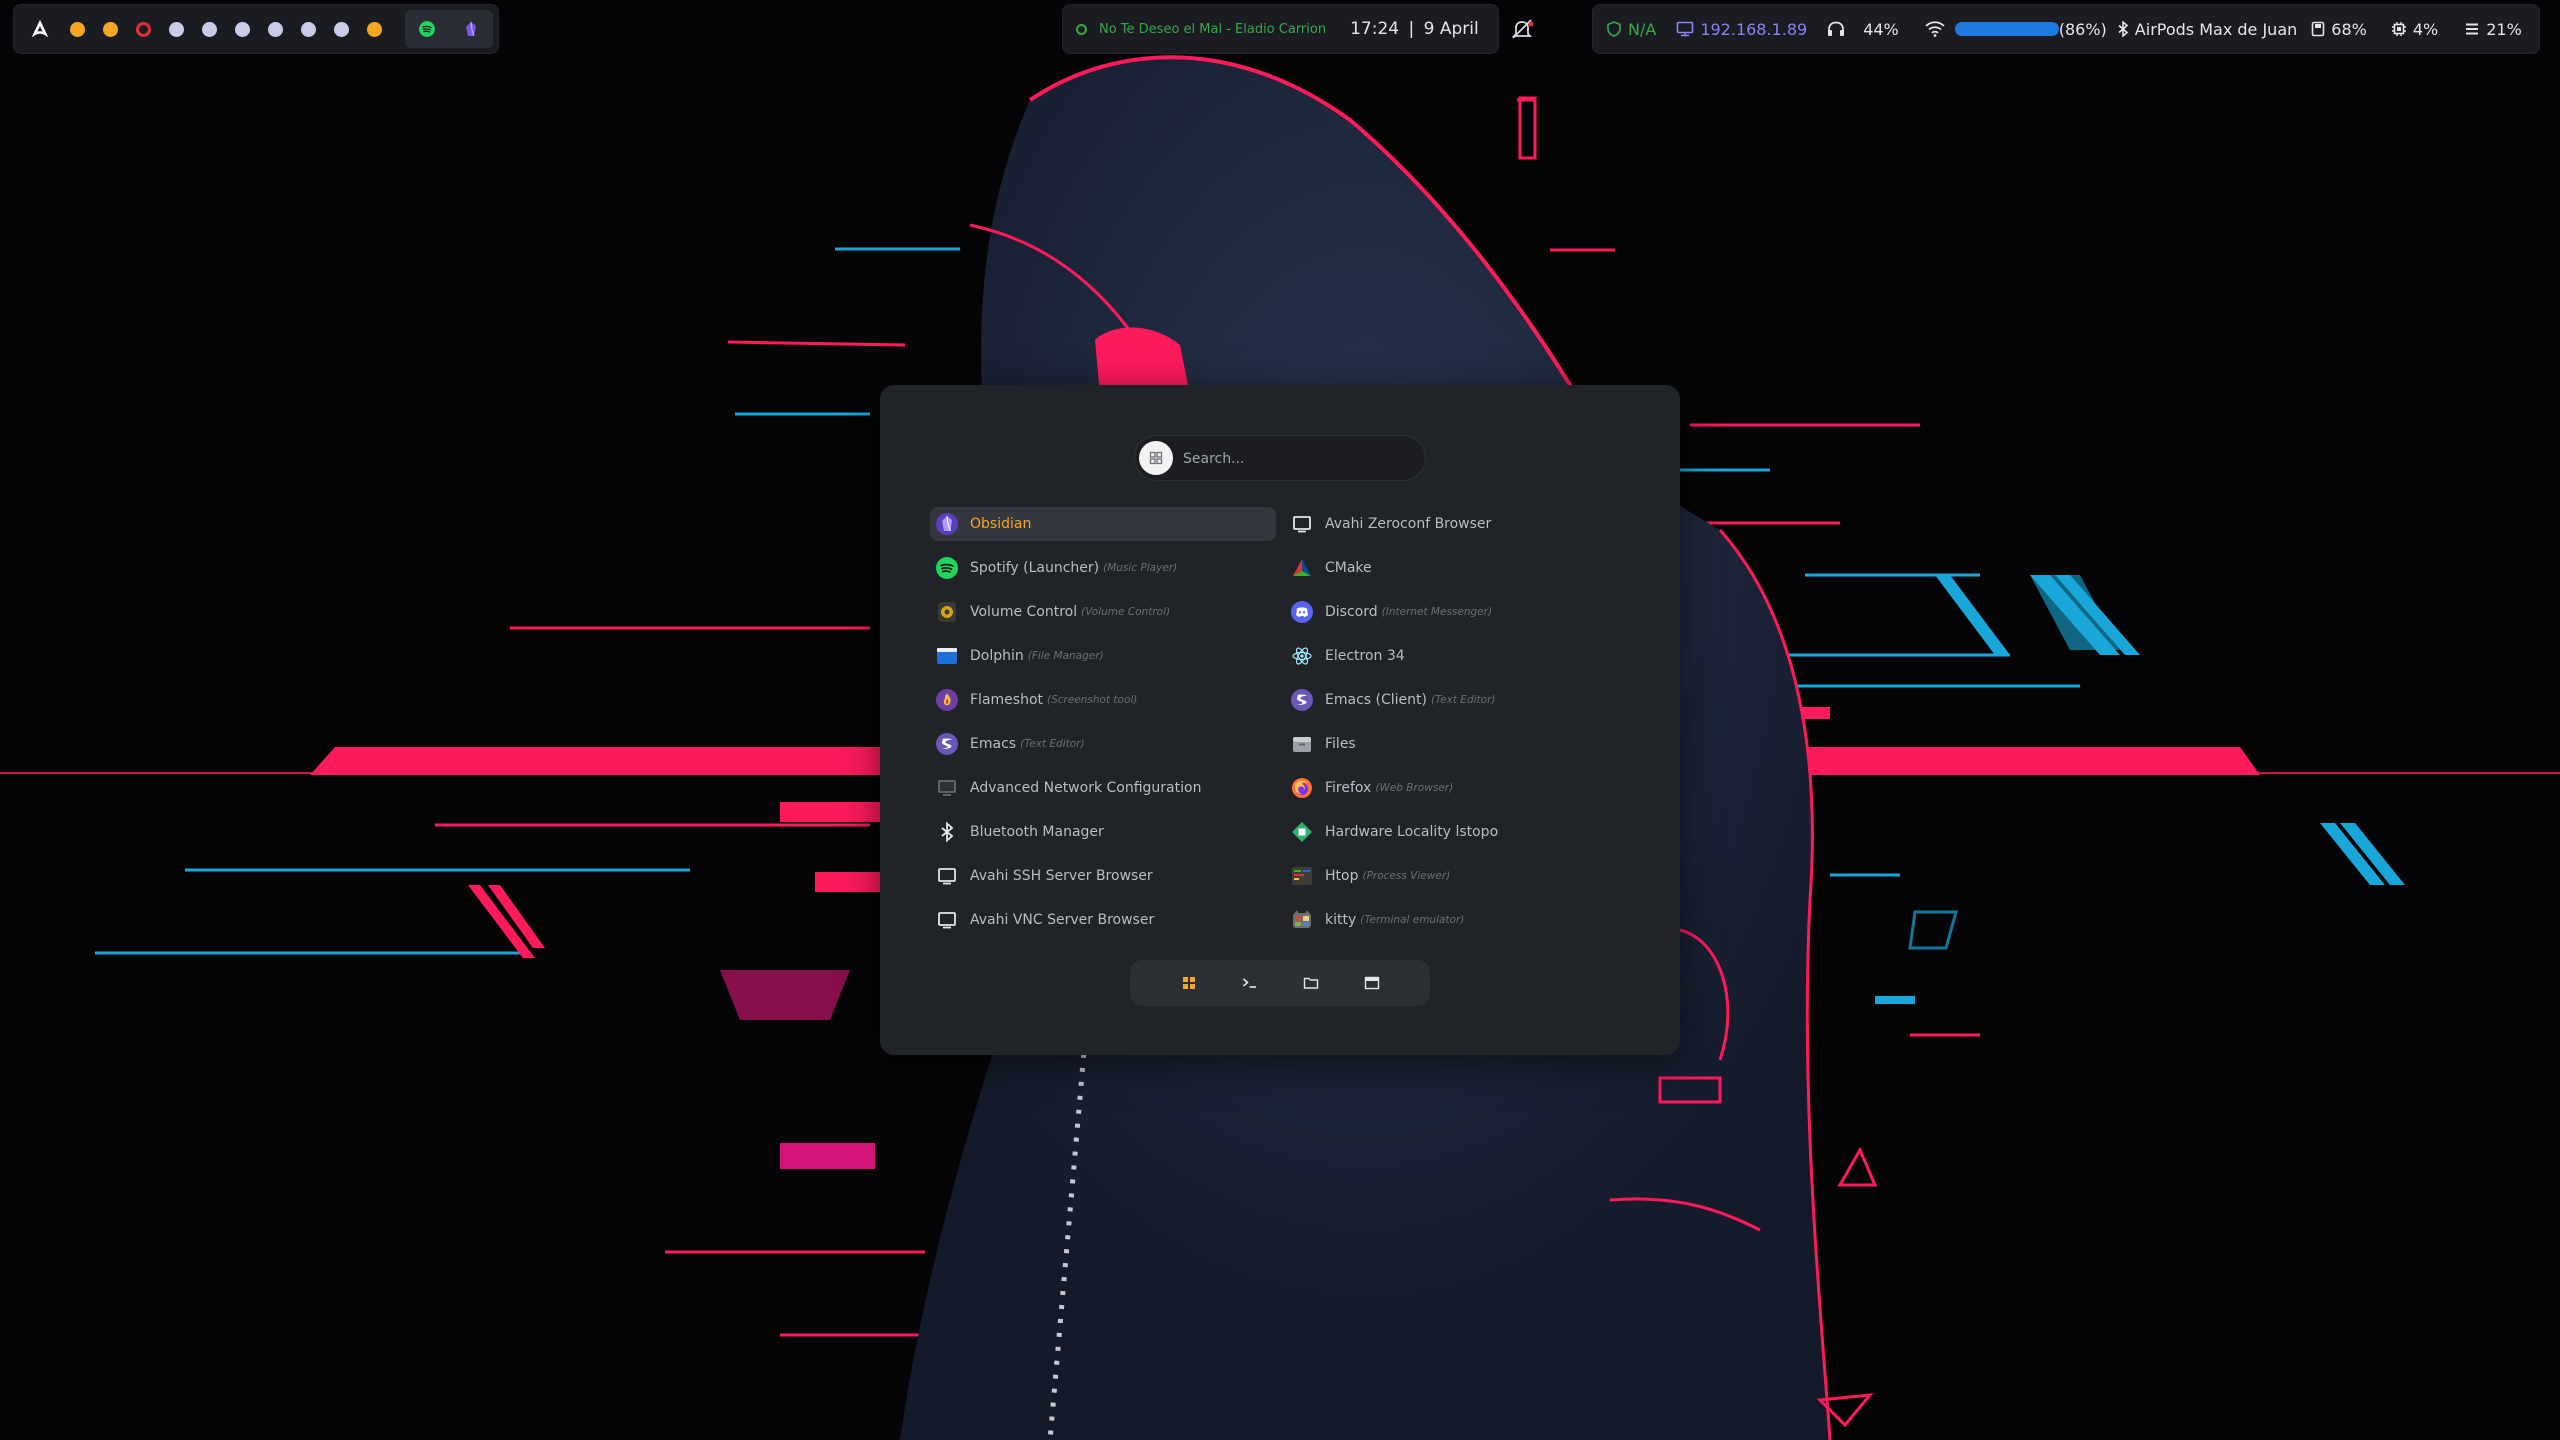 The image size is (2560, 1440). I want to click on emacs-icon, so click(947, 744).